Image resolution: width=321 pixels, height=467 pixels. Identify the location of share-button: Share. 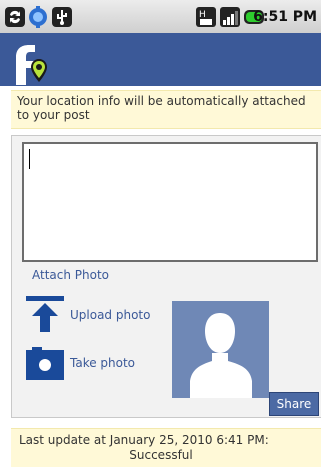
(294, 404).